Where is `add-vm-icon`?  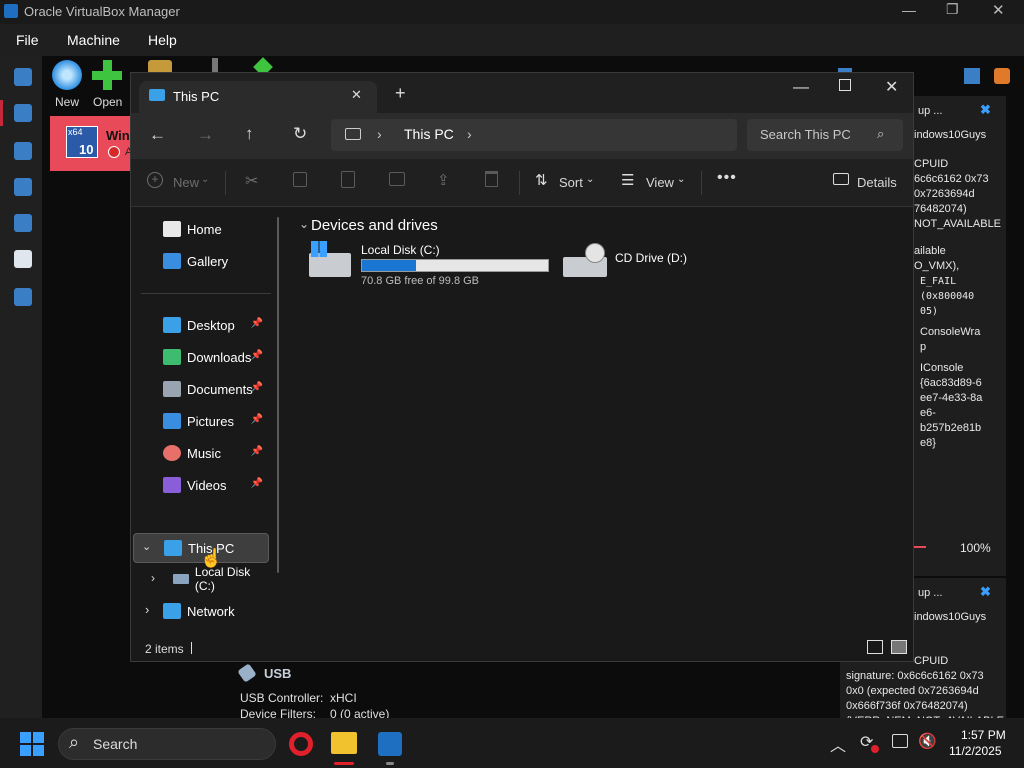 add-vm-icon is located at coordinates (107, 75).